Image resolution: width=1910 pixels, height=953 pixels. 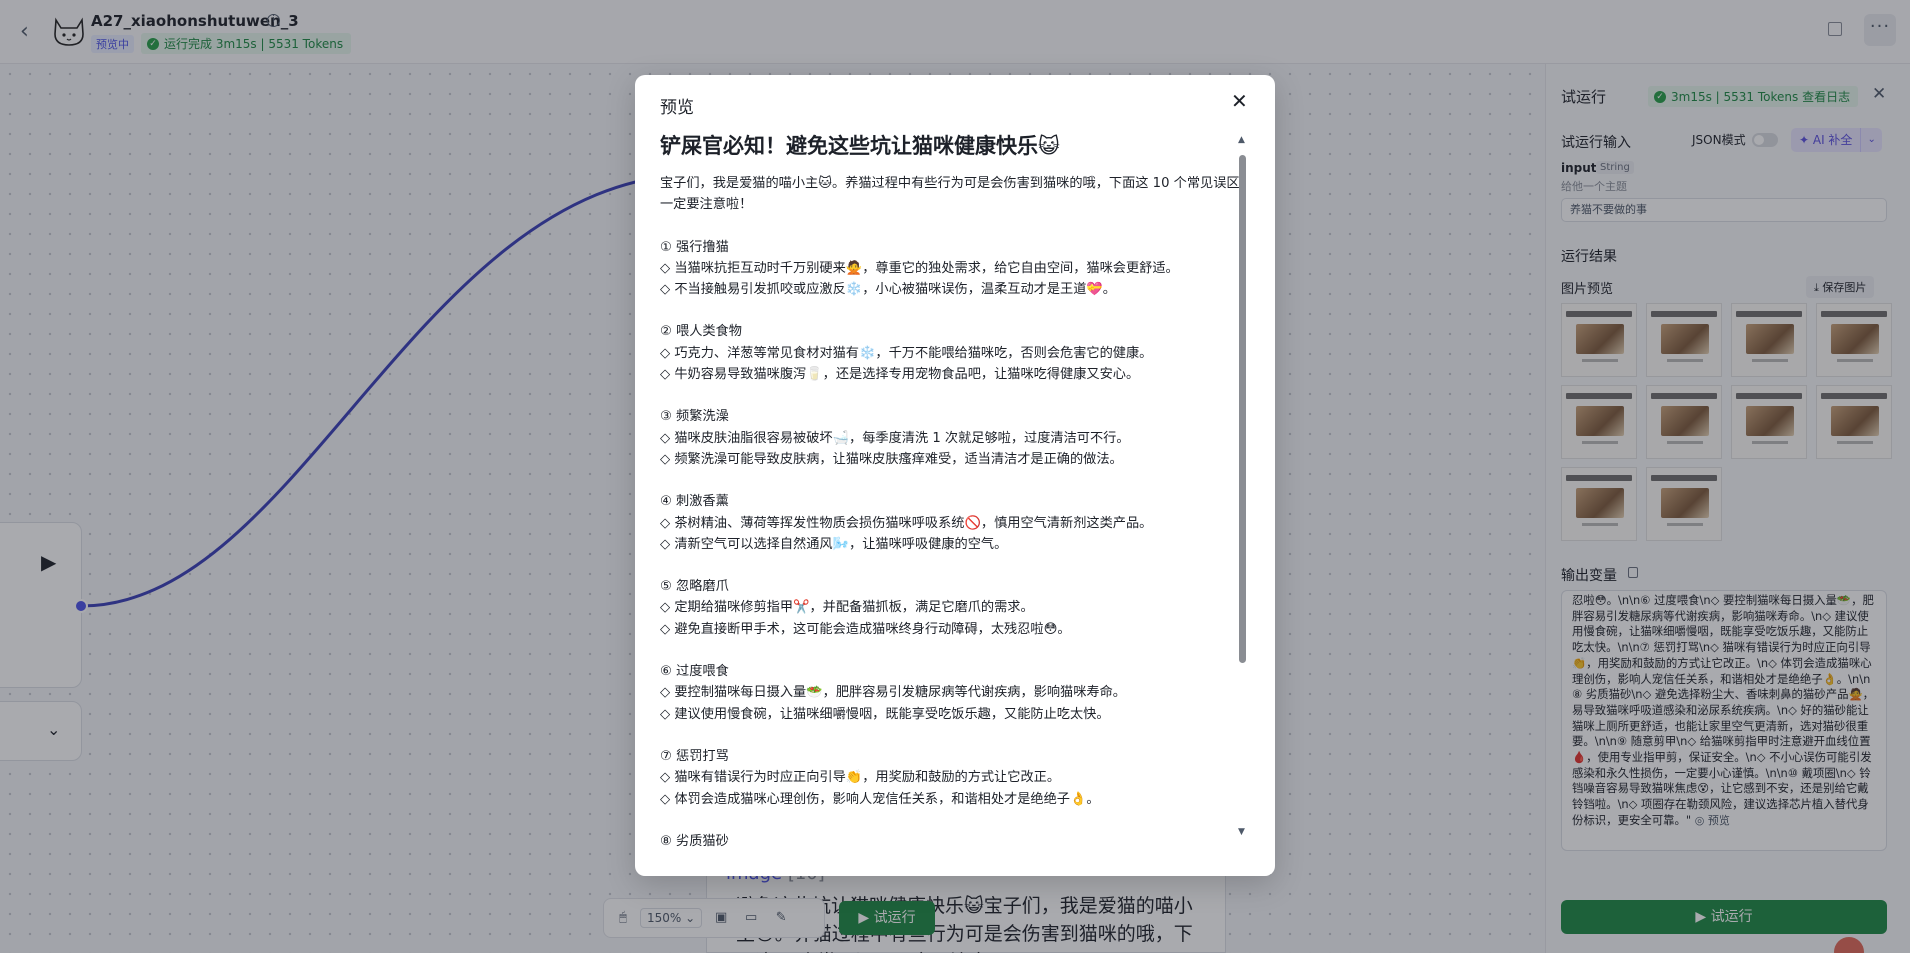 What do you see at coordinates (694, 502) in the screenshot?
I see `section-heading: ④ 刺激香薰` at bounding box center [694, 502].